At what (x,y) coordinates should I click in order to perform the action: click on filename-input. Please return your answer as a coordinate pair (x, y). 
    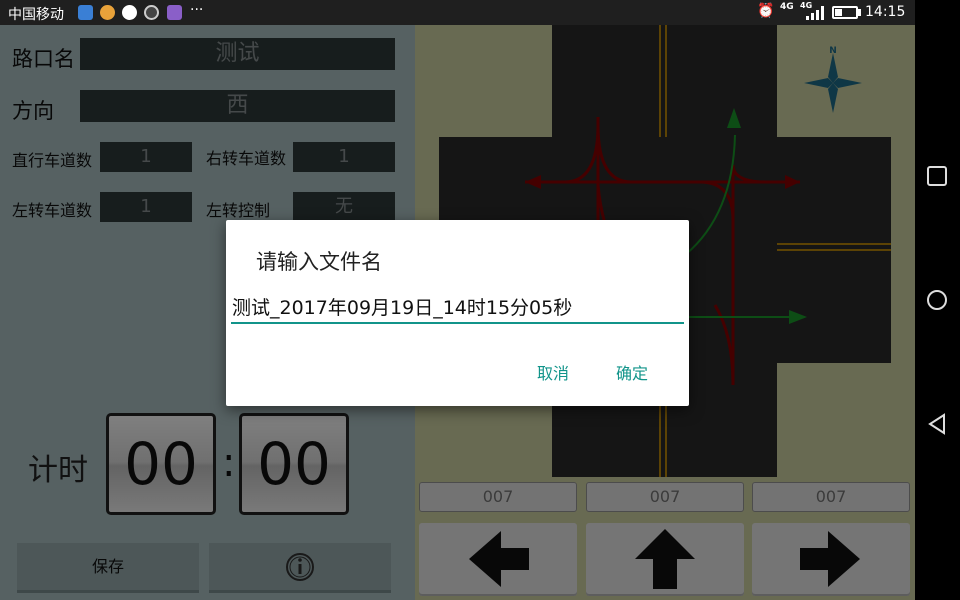
    Looking at the image, I should click on (457, 307).